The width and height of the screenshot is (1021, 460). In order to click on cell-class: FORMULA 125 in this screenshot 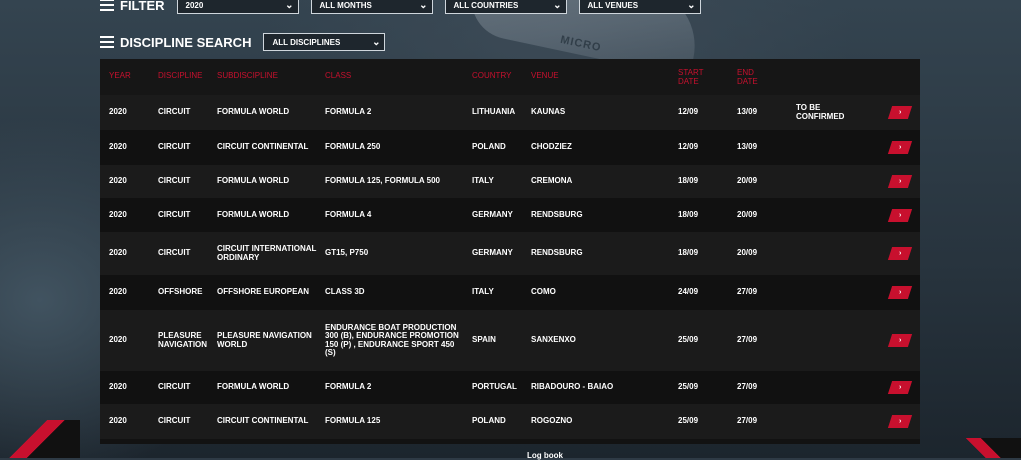, I will do `click(353, 420)`.